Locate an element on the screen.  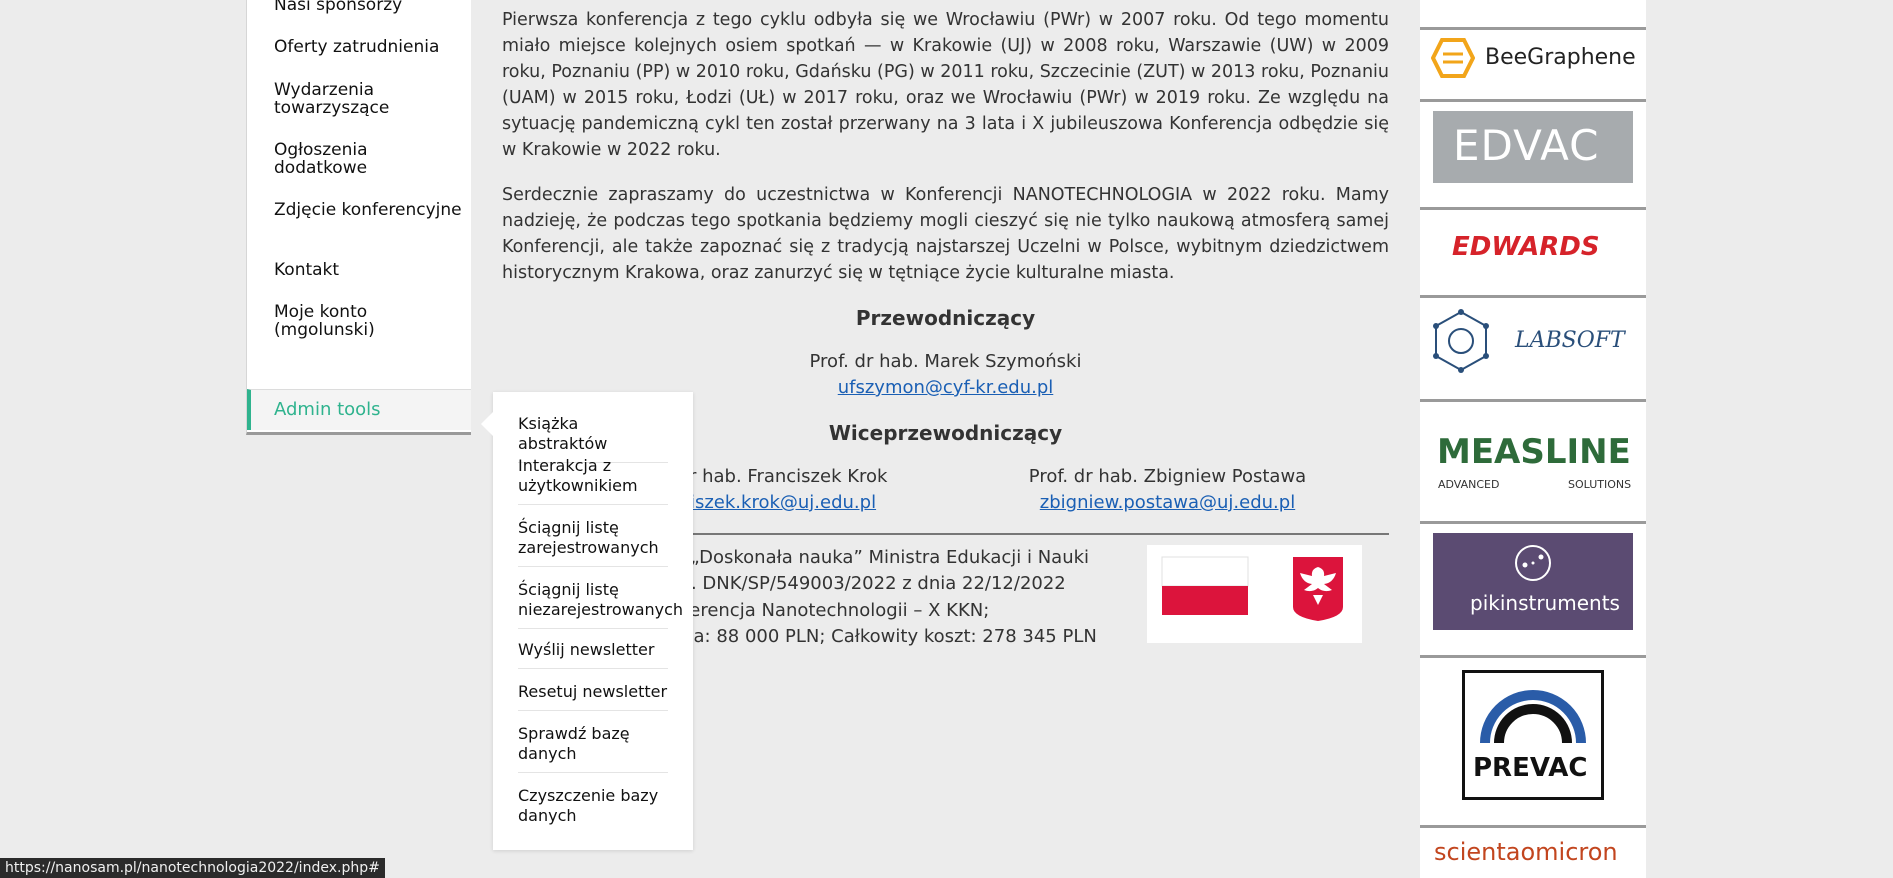
prevac-logo-box: PREVAC is located at coordinates (1533, 735).